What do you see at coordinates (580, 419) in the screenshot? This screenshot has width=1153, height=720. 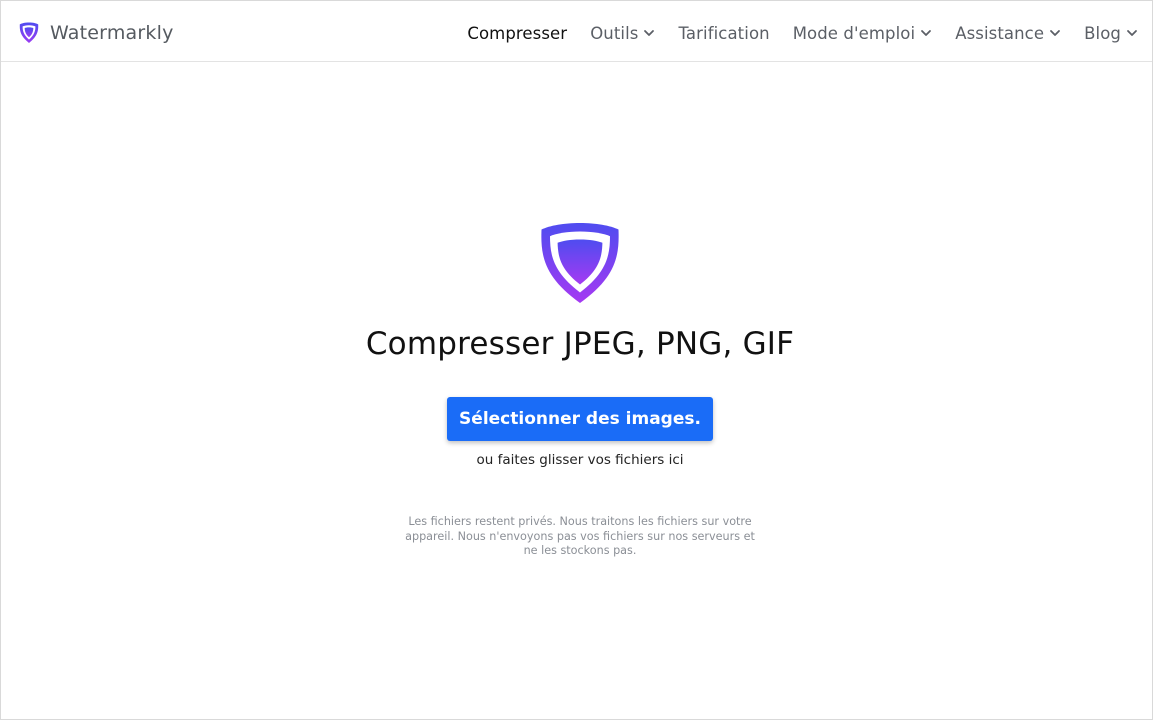 I see `select-images-button: Sélectionner des images.` at bounding box center [580, 419].